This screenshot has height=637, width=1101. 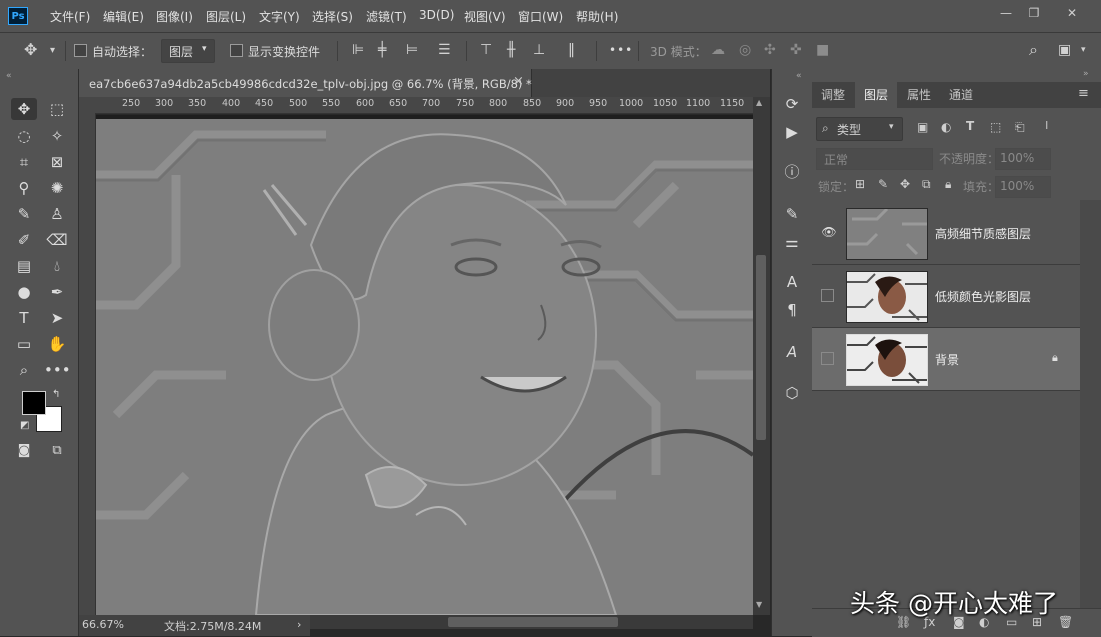 What do you see at coordinates (792, 282) in the screenshot?
I see `character-icon: A` at bounding box center [792, 282].